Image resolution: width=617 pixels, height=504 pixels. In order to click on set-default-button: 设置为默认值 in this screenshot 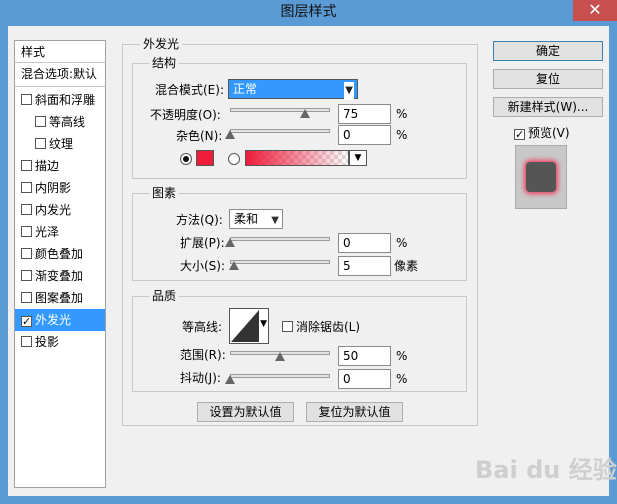, I will do `click(245, 412)`.